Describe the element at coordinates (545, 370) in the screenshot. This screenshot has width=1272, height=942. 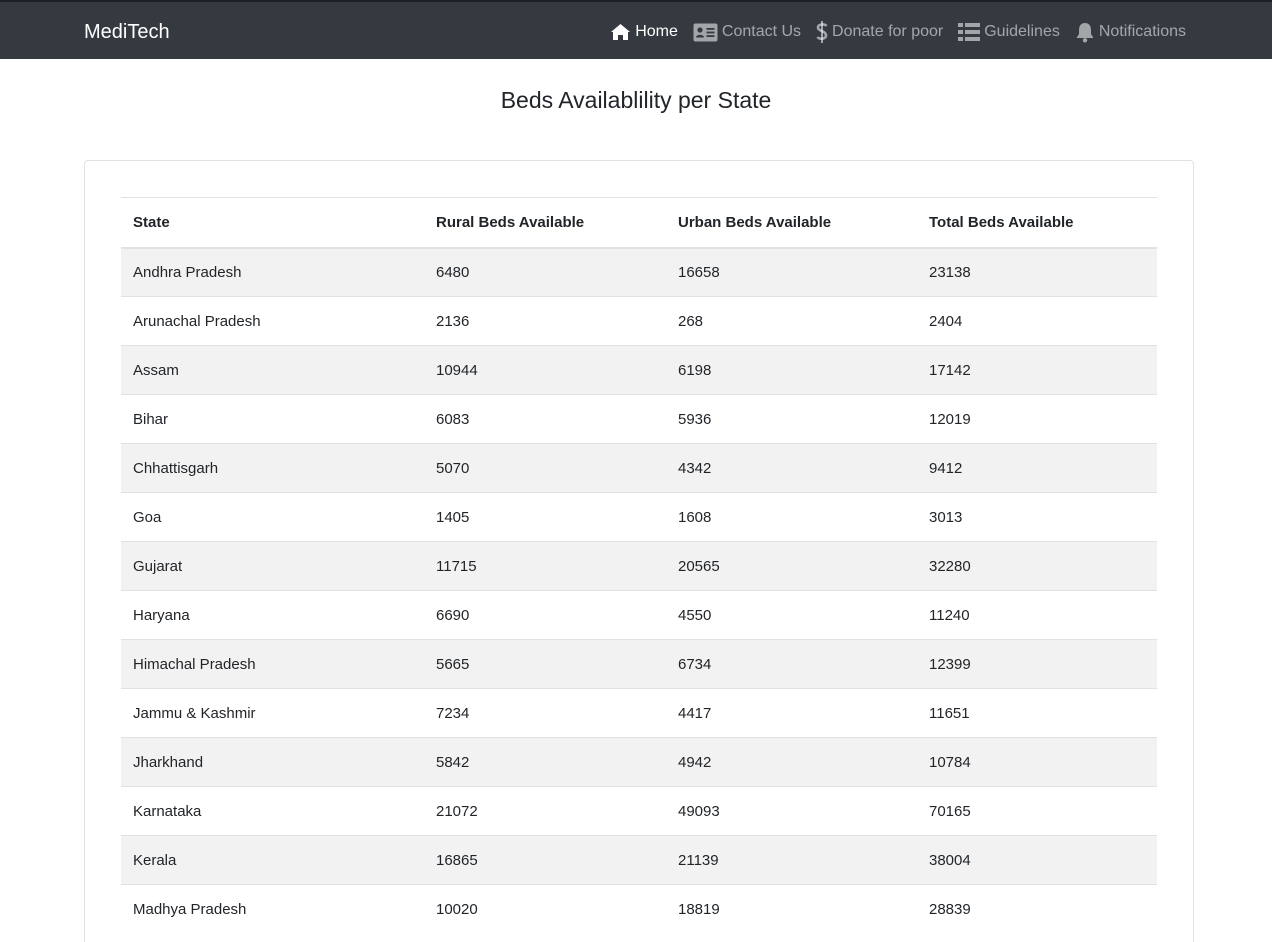
I see `cell-rural-beds: 10944` at that location.